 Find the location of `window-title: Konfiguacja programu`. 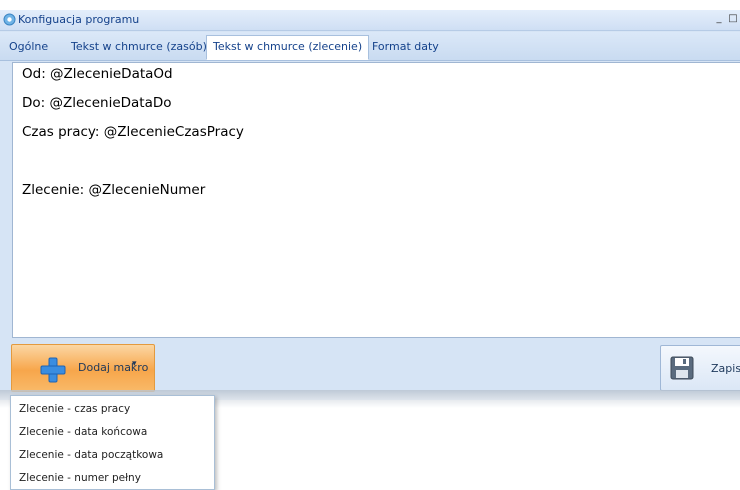

window-title: Konfiguacja programu is located at coordinates (79, 19).